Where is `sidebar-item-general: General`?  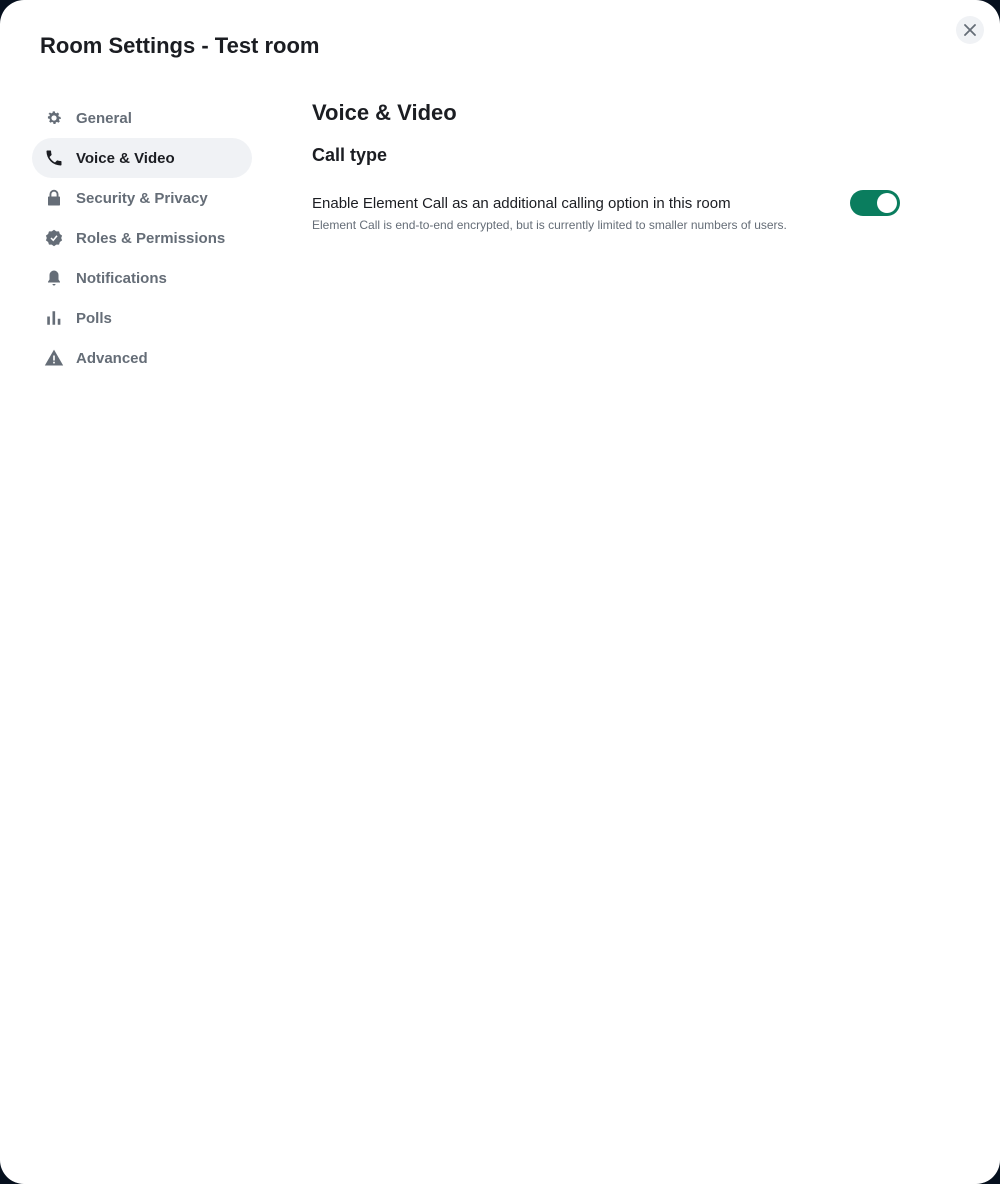
sidebar-item-general: General is located at coordinates (142, 118).